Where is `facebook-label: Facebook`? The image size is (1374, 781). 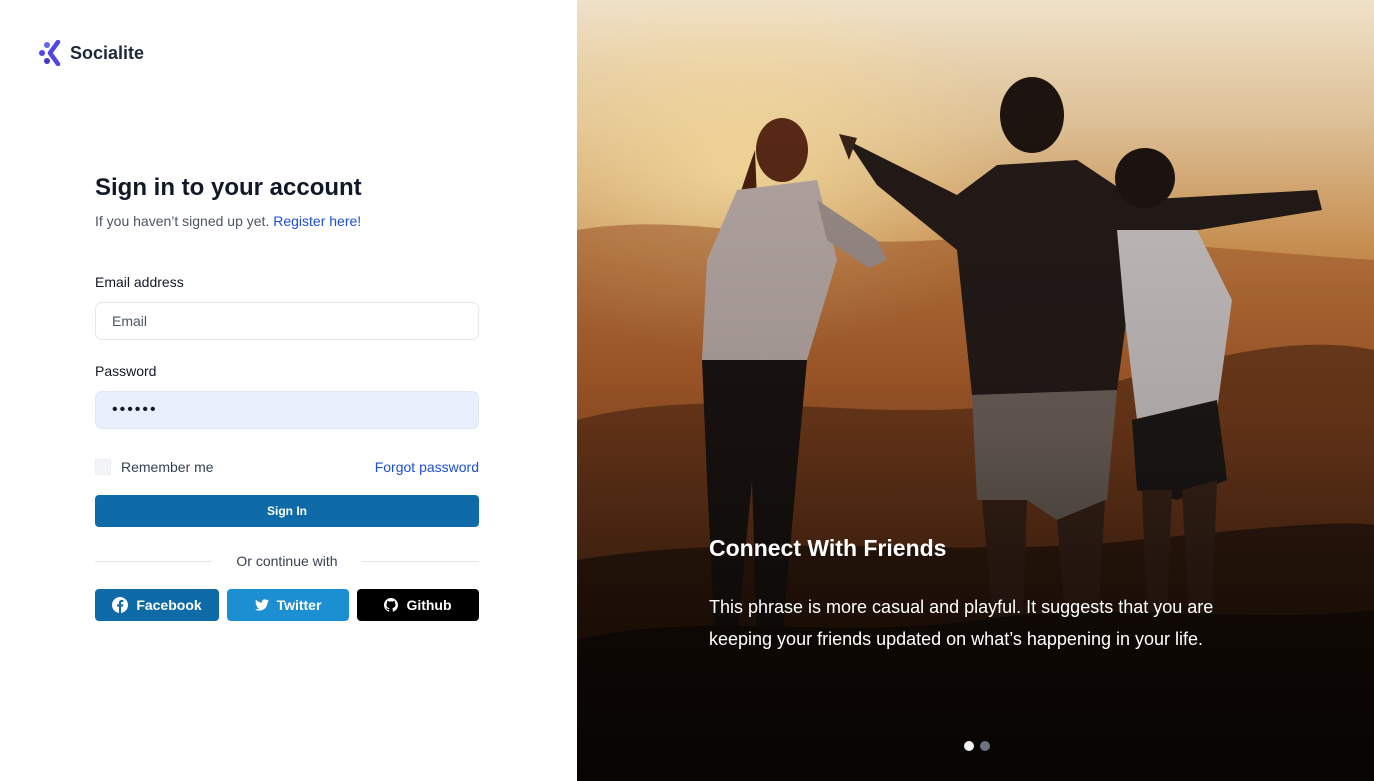 facebook-label: Facebook is located at coordinates (169, 605).